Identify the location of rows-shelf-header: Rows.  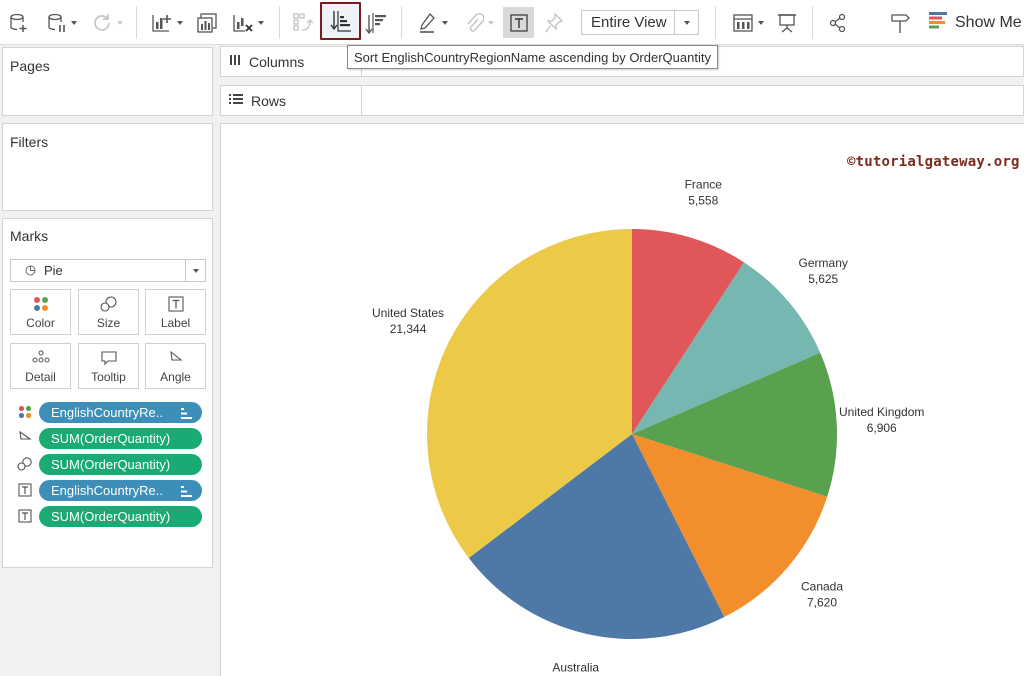
(291, 100).